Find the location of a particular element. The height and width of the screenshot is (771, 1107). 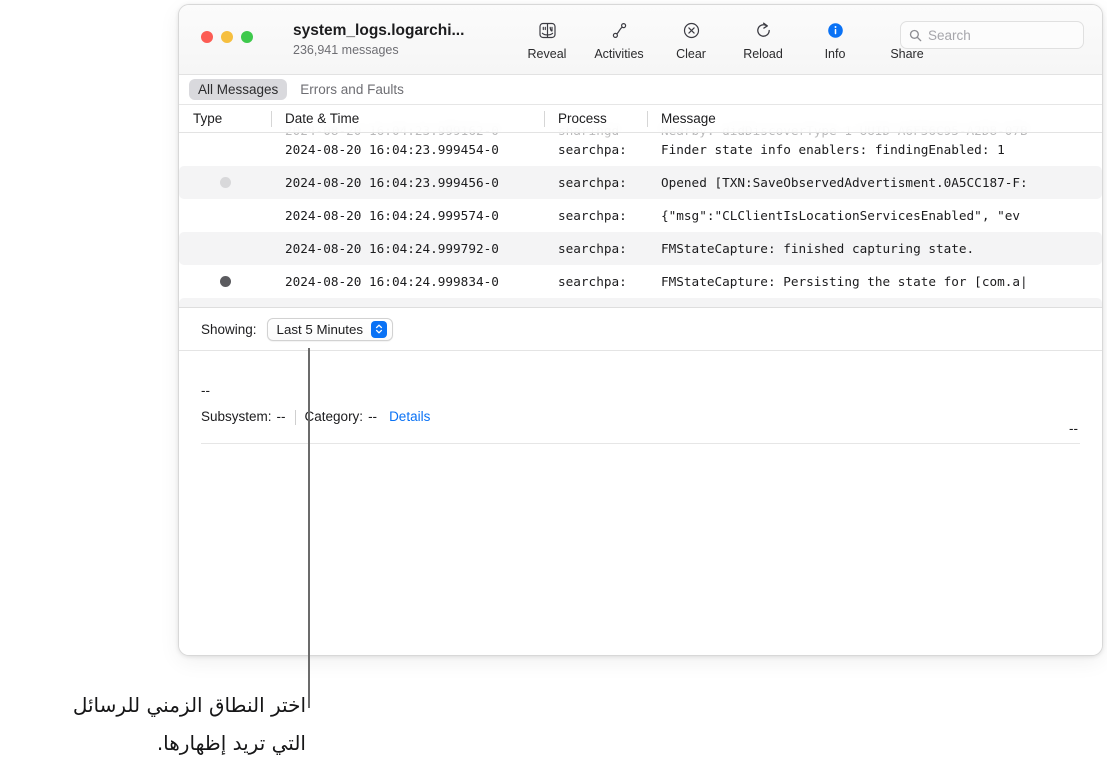

tab-all-messages: All Messages is located at coordinates (238, 89).